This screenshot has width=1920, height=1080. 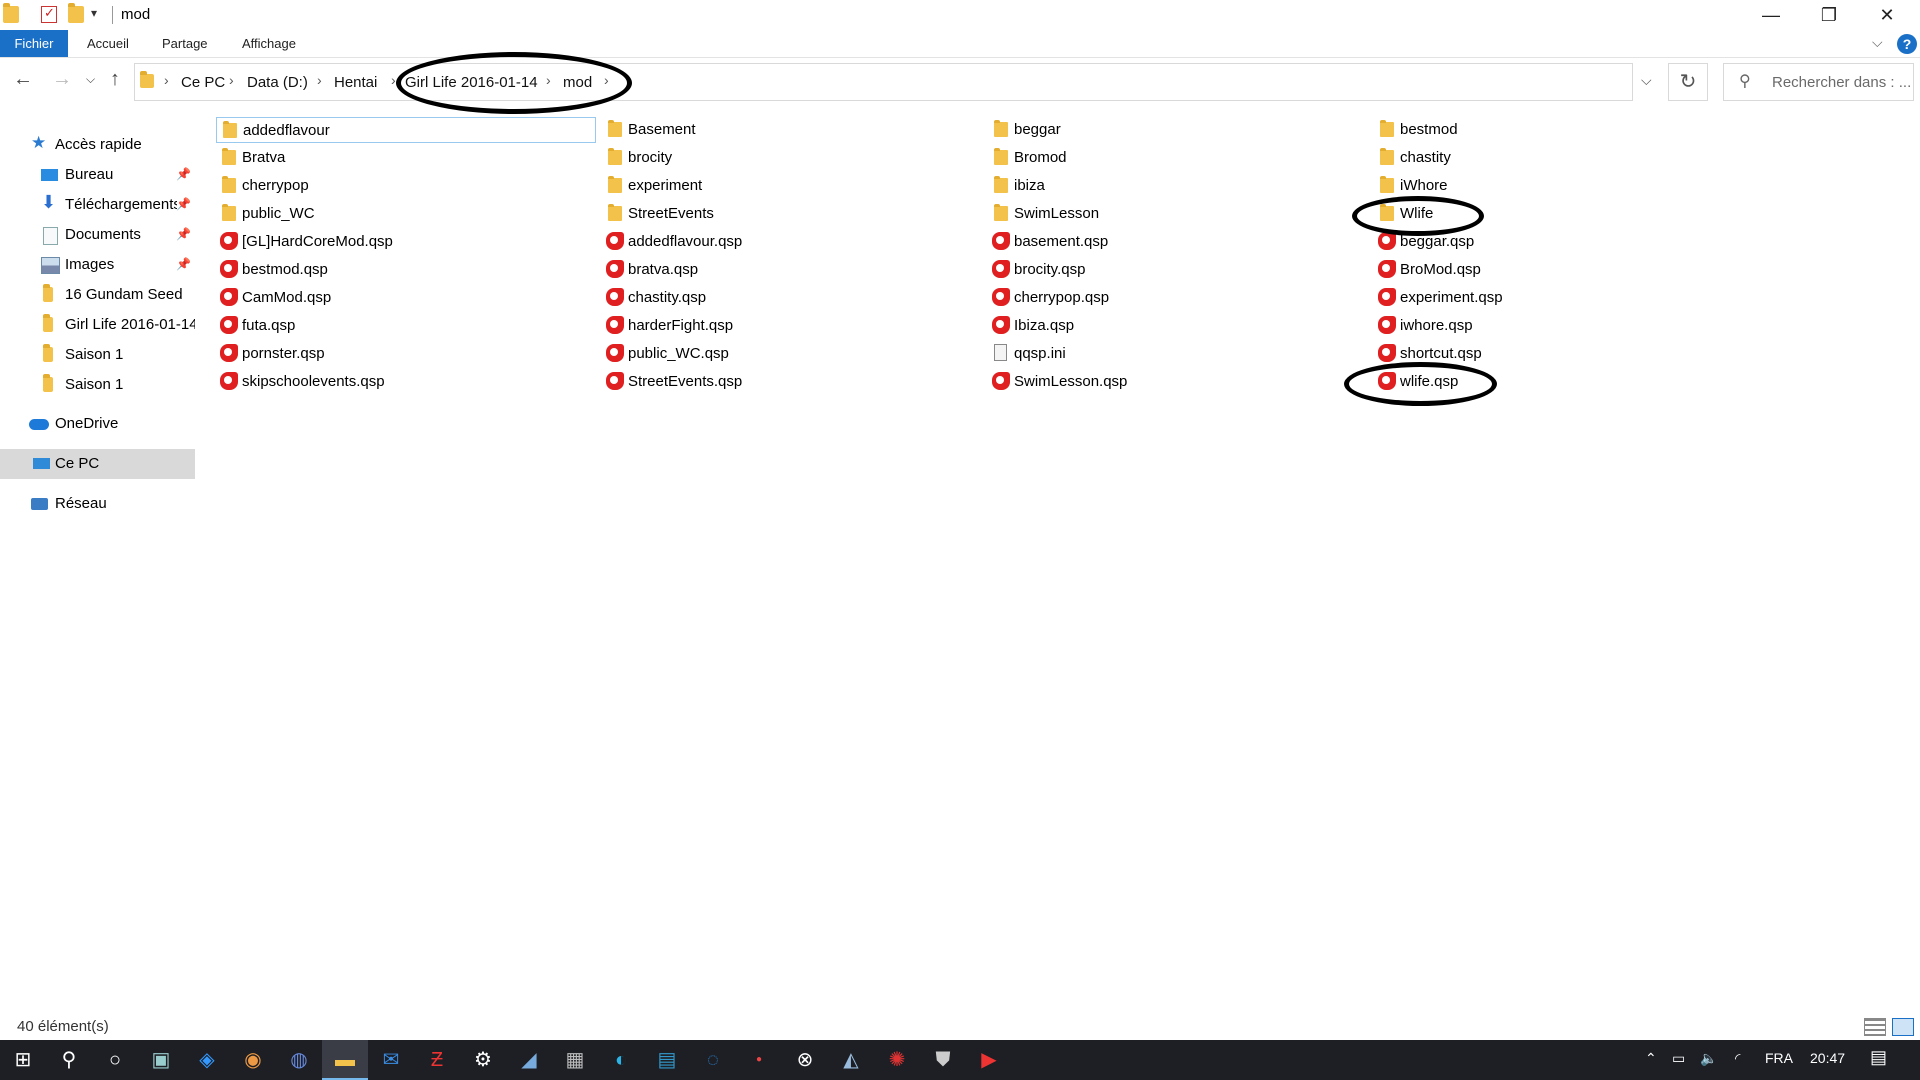 I want to click on properties-icon, so click(x=49, y=14).